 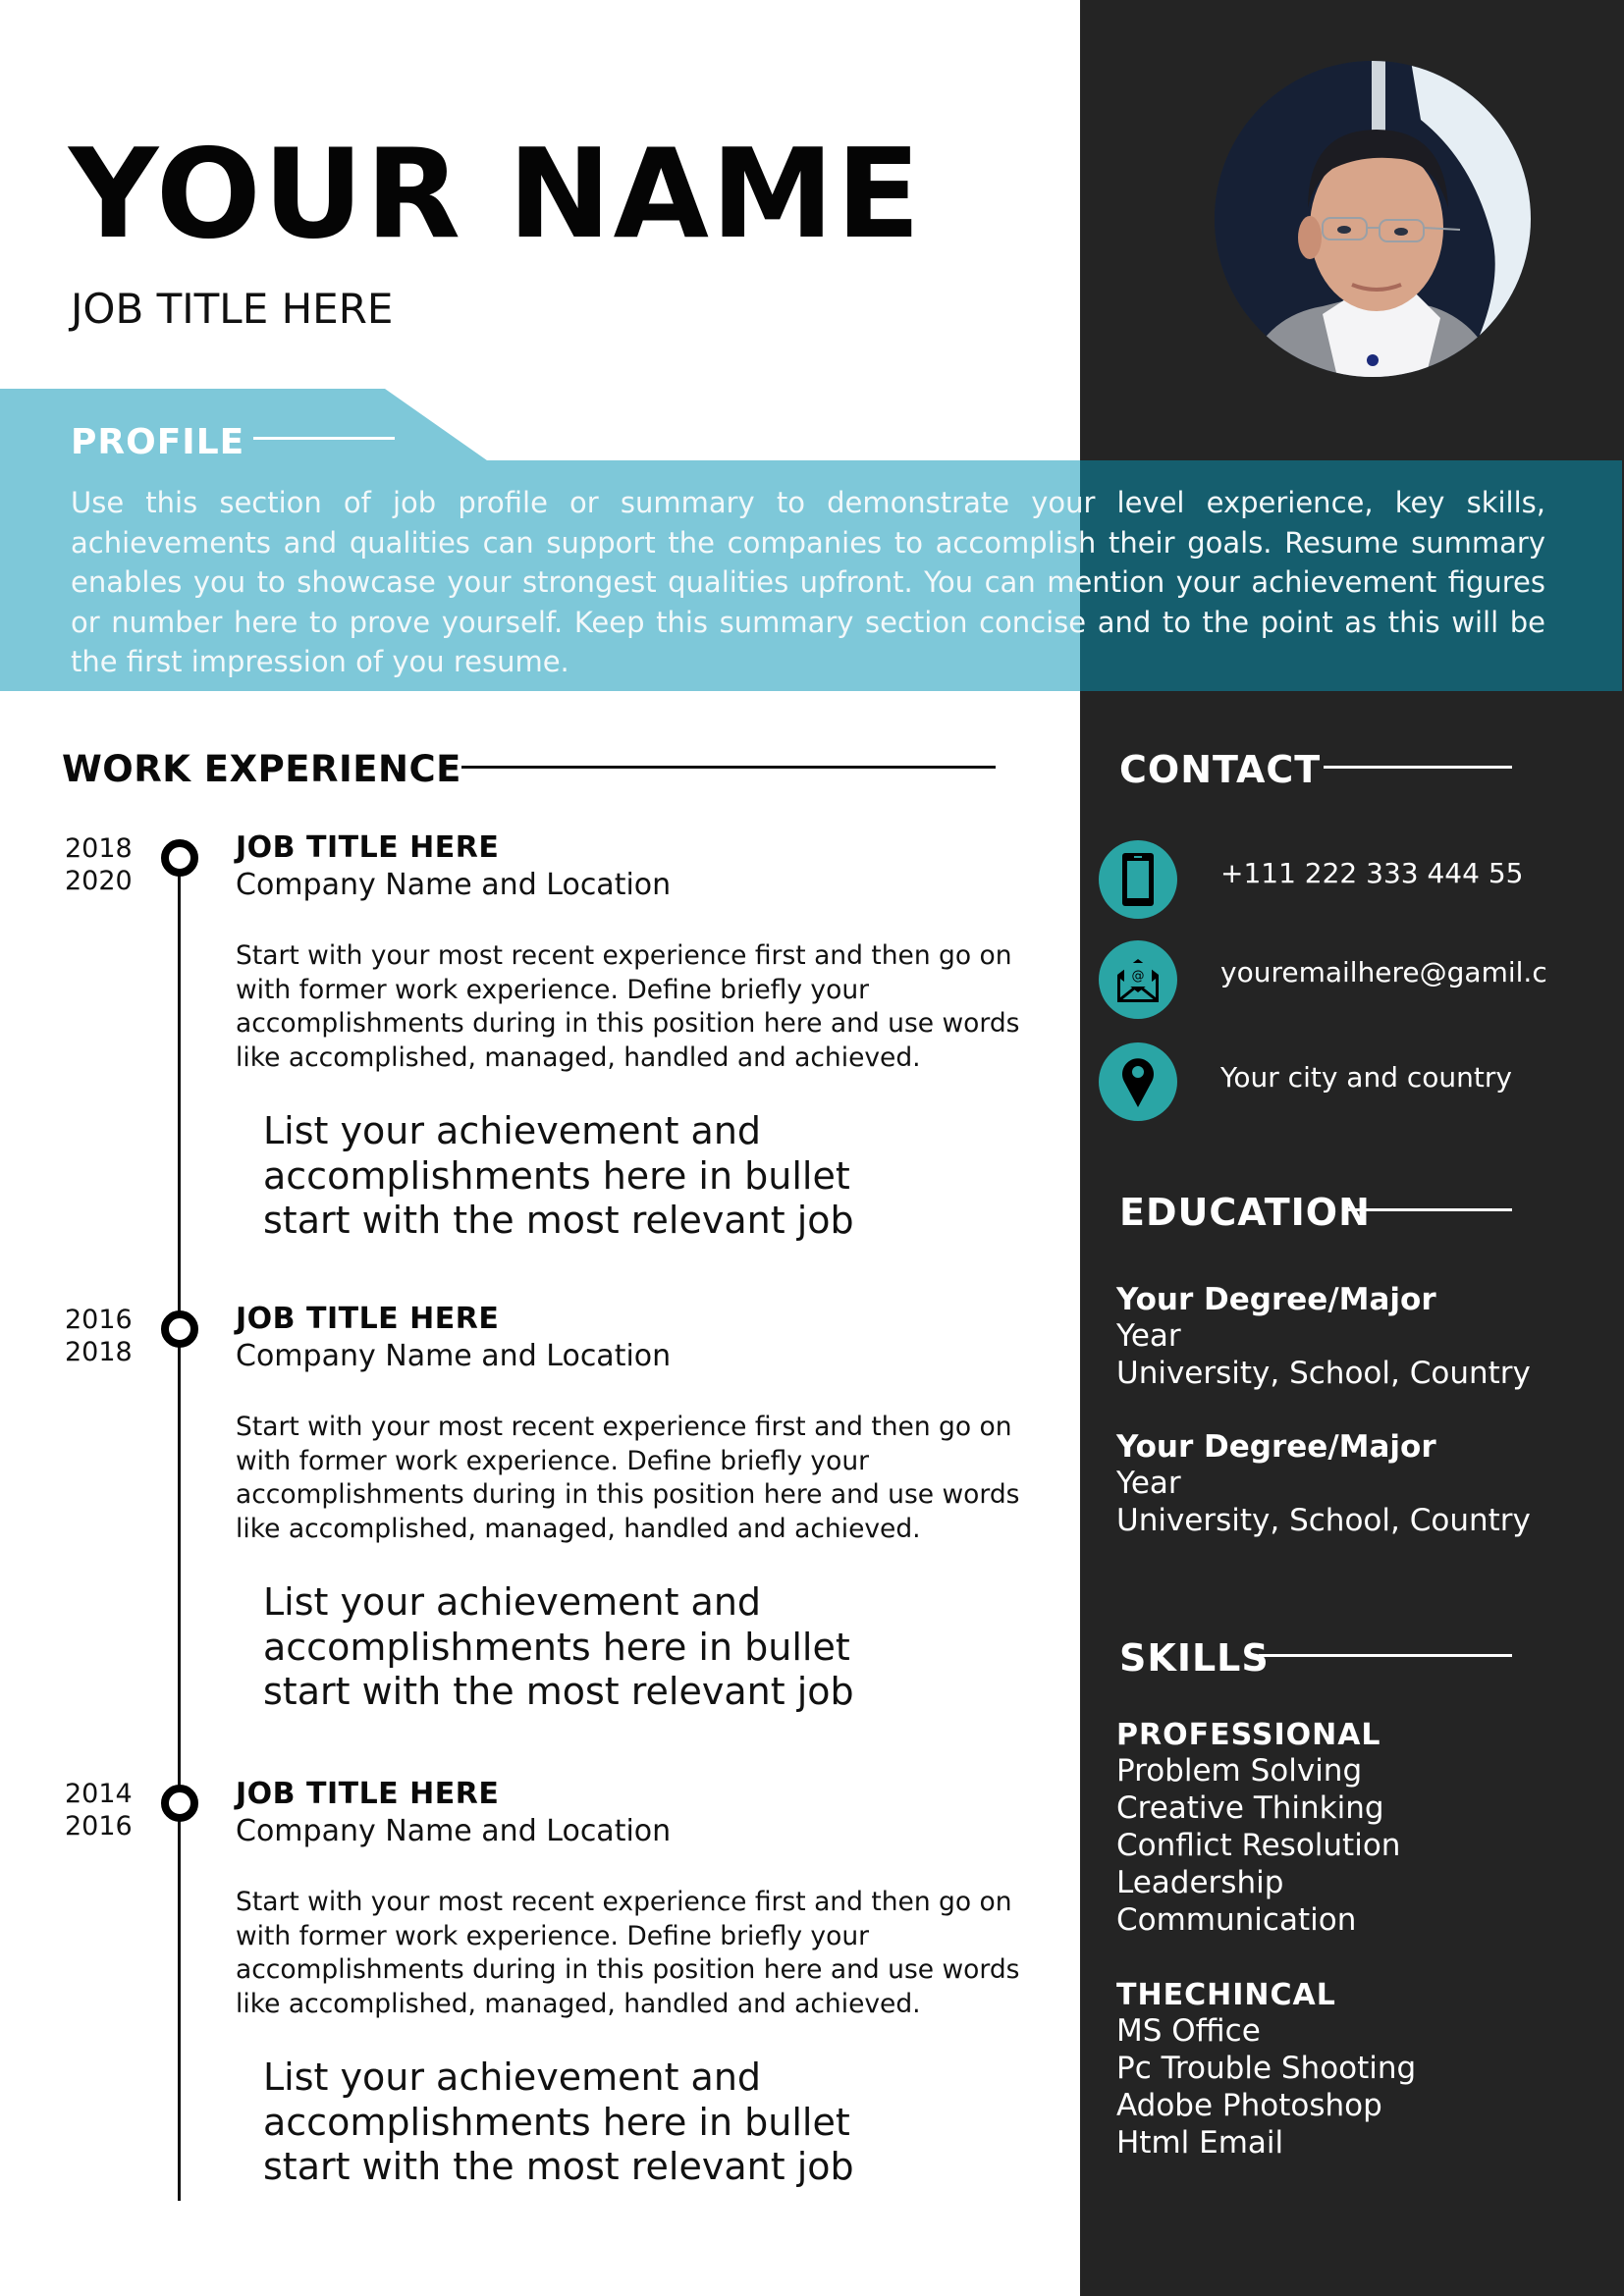 I want to click on profile-photo, so click(x=1373, y=219).